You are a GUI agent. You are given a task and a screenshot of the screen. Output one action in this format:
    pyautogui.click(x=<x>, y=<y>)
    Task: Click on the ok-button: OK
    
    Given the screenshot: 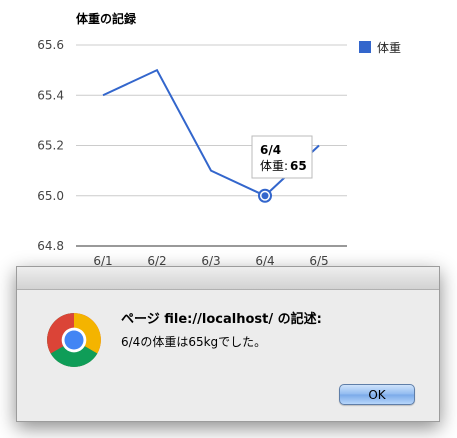 What is the action you would take?
    pyautogui.click(x=377, y=394)
    